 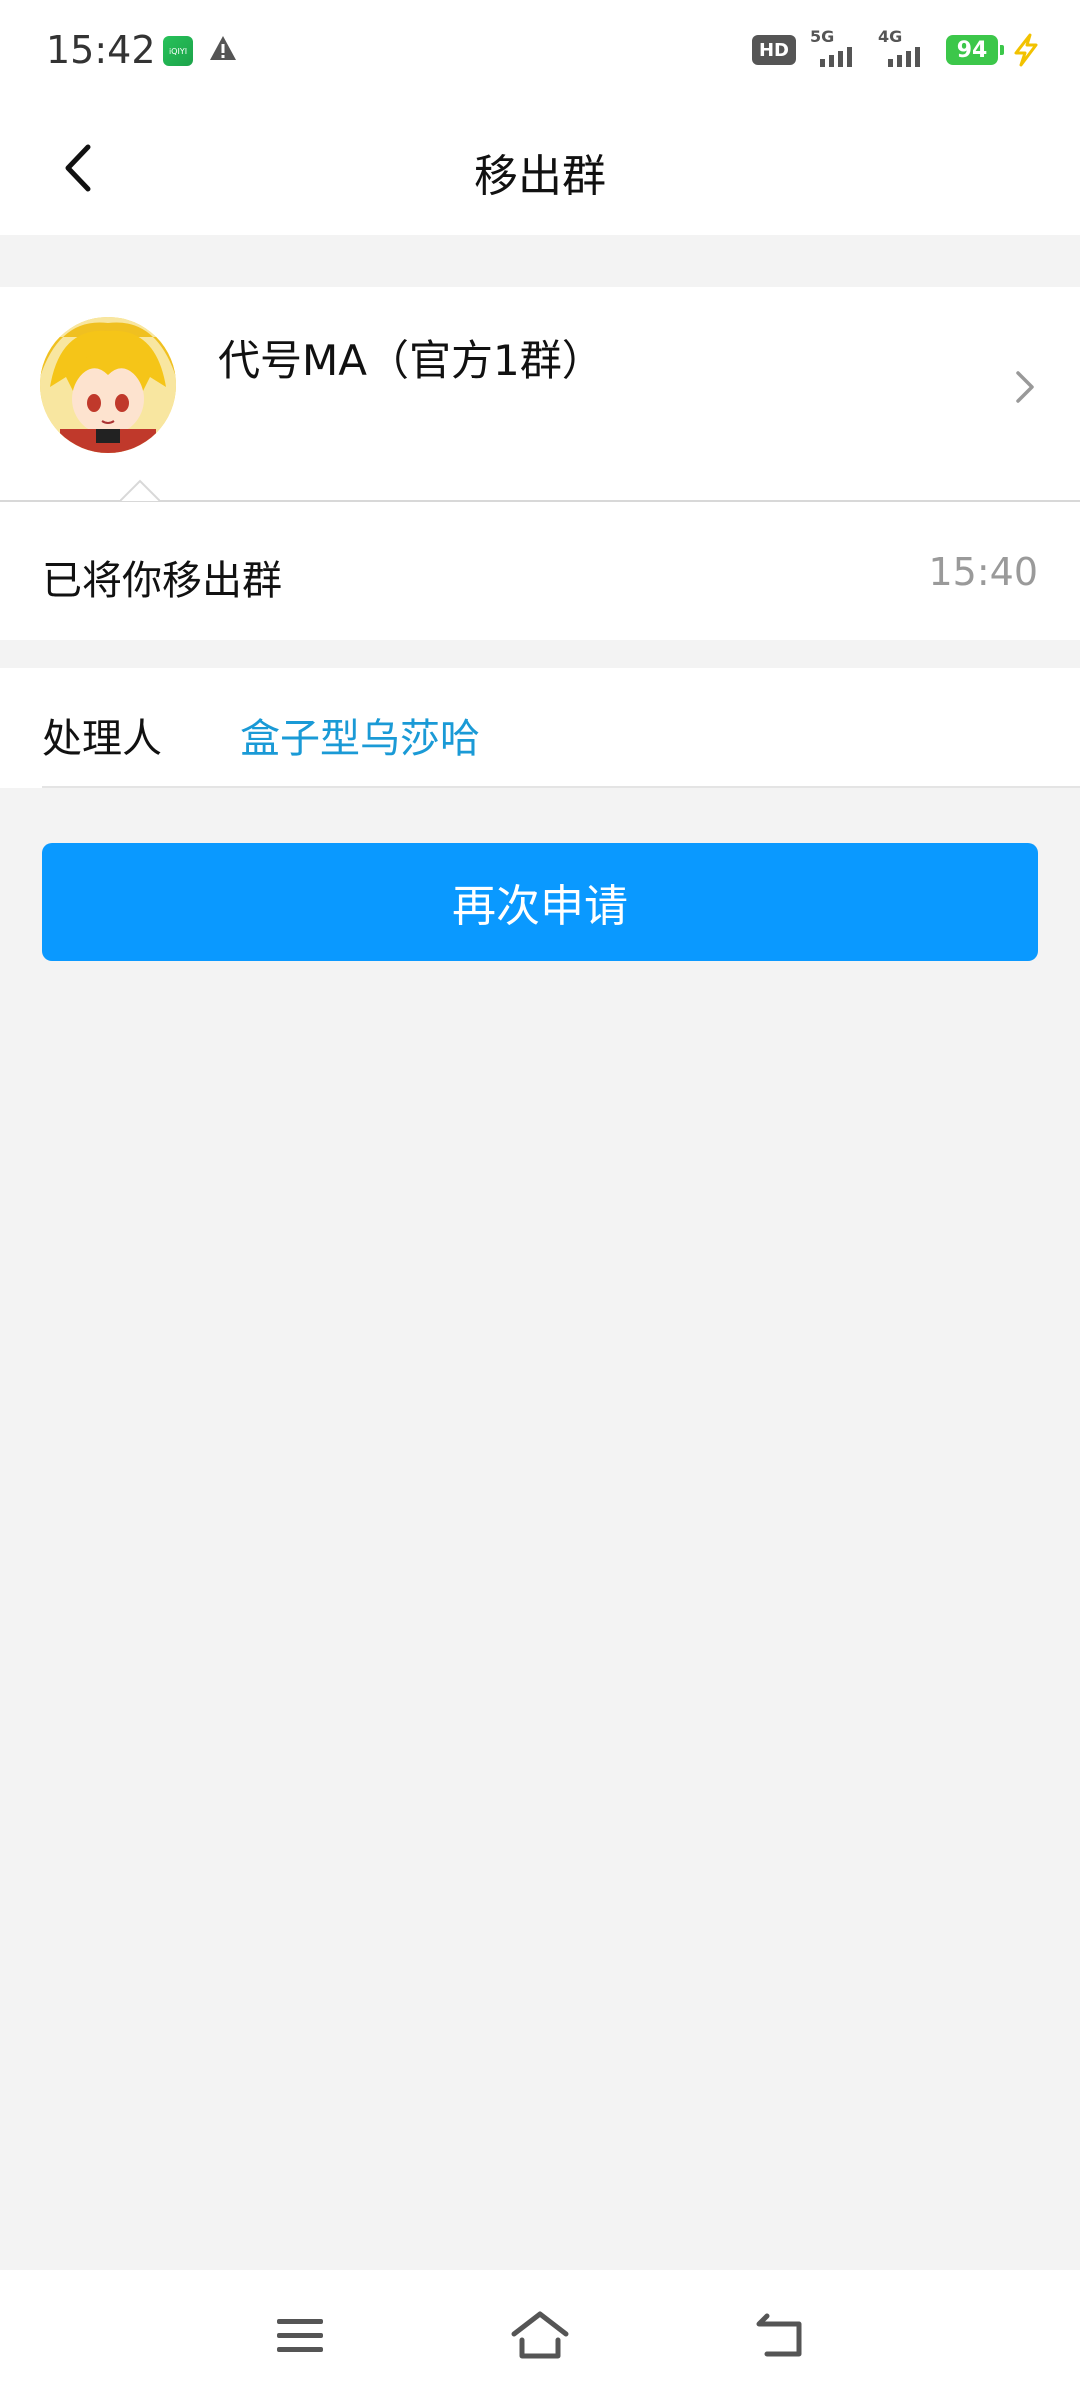 What do you see at coordinates (561, 787) in the screenshot?
I see `divider` at bounding box center [561, 787].